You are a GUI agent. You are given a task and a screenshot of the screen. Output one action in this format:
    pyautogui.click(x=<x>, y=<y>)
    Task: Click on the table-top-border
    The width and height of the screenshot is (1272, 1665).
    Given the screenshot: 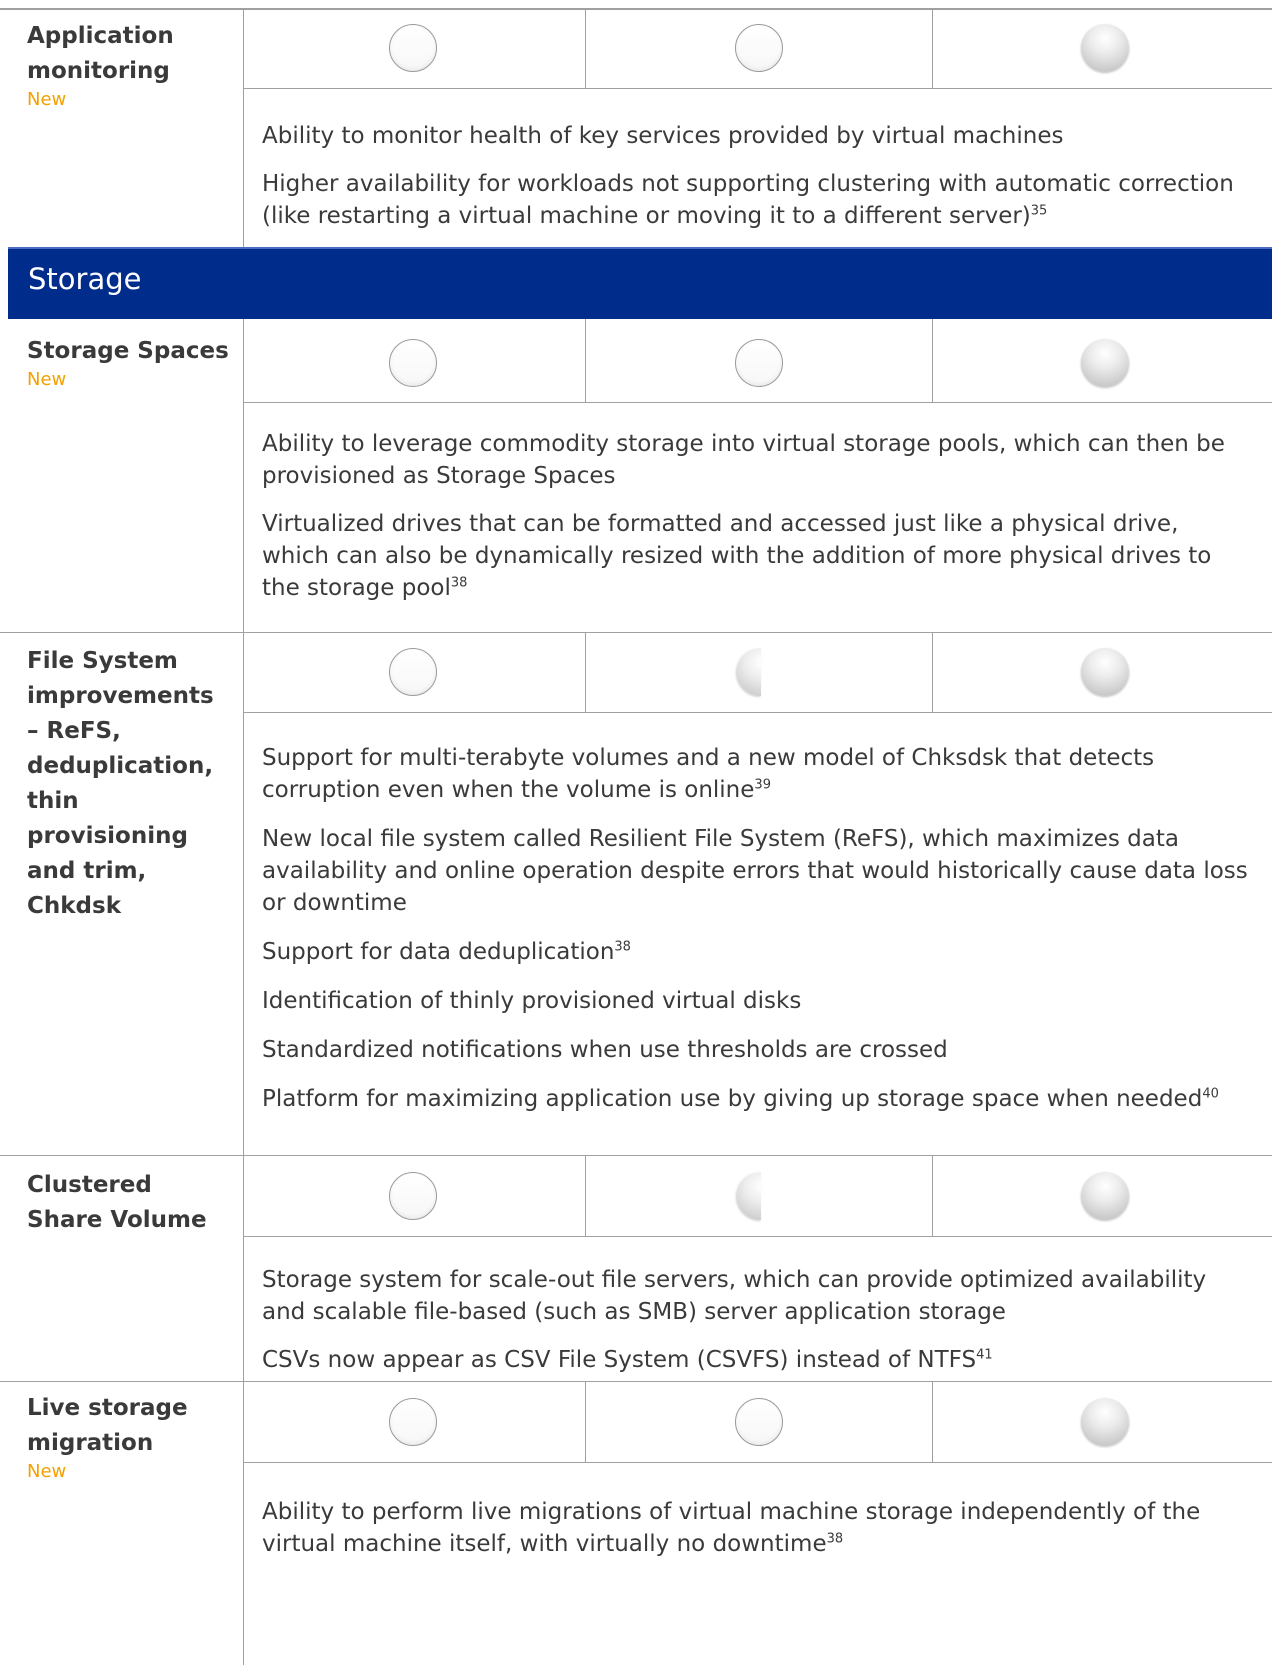 What is the action you would take?
    pyautogui.click(x=636, y=9)
    